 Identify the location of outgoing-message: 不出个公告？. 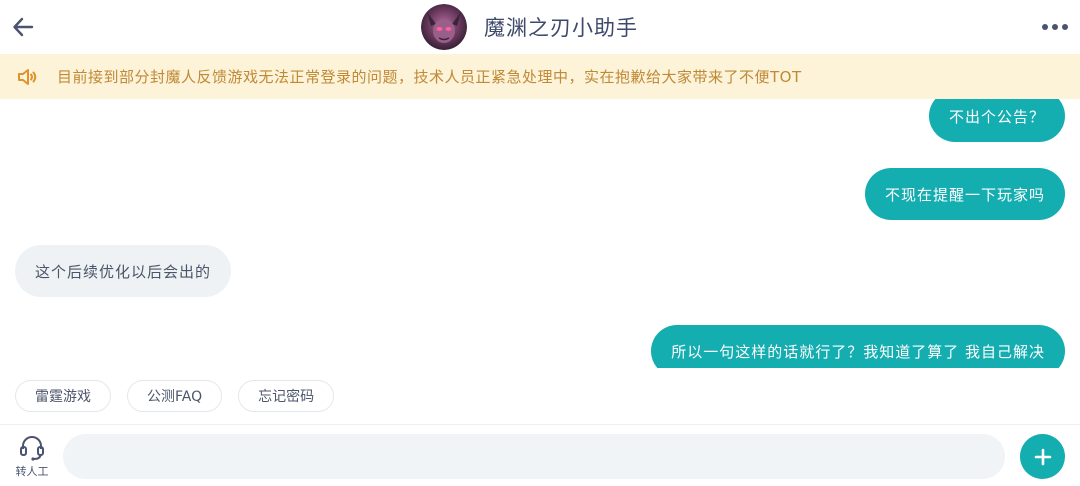
(996, 120).